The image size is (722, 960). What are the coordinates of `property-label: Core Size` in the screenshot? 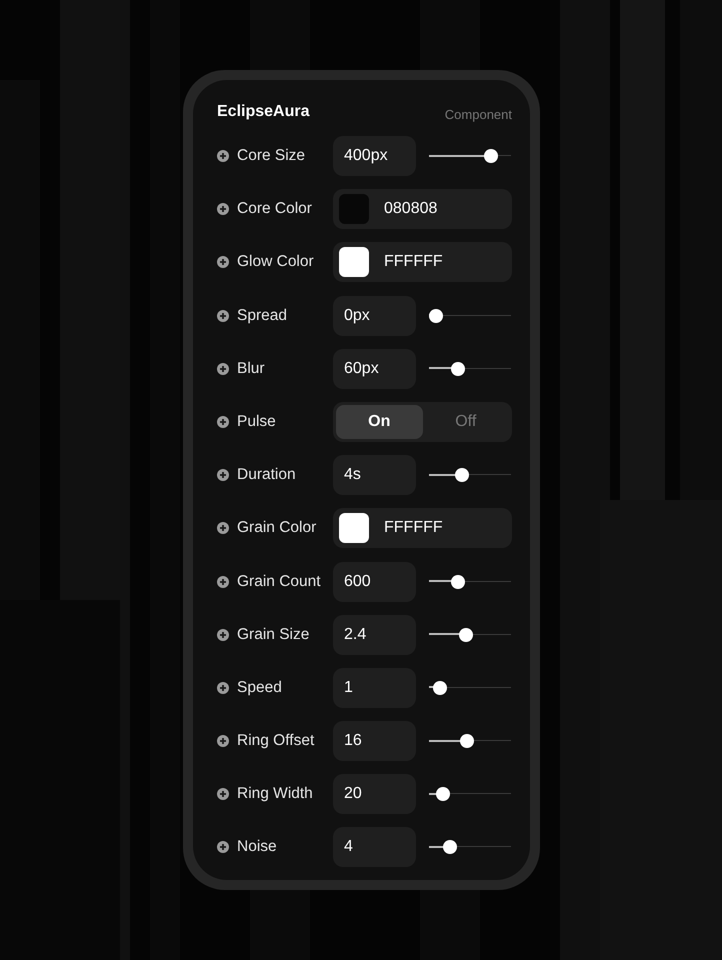 It's located at (271, 156).